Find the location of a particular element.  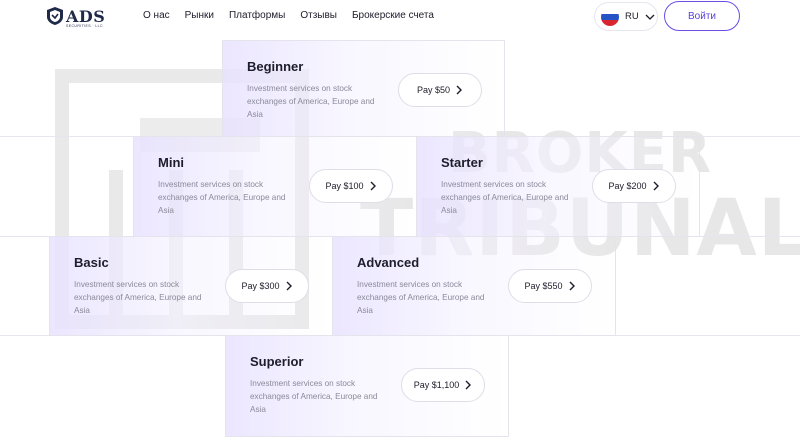

pay-button-superior: Pay $1,100 is located at coordinates (443, 385).